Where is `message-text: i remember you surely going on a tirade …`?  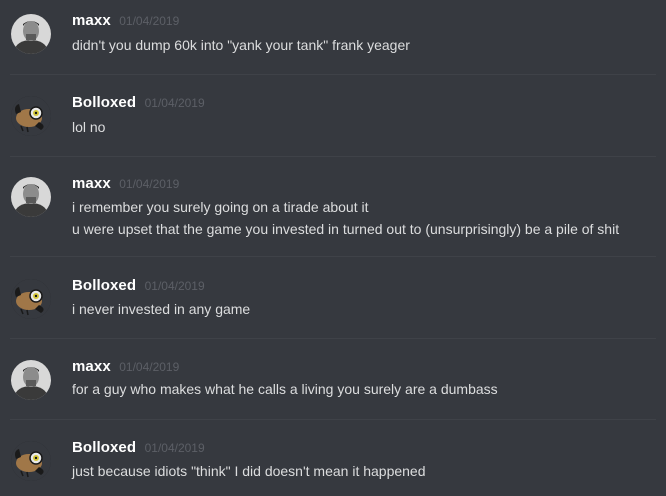
message-text: i remember you surely going on a tirade … is located at coordinates (220, 207).